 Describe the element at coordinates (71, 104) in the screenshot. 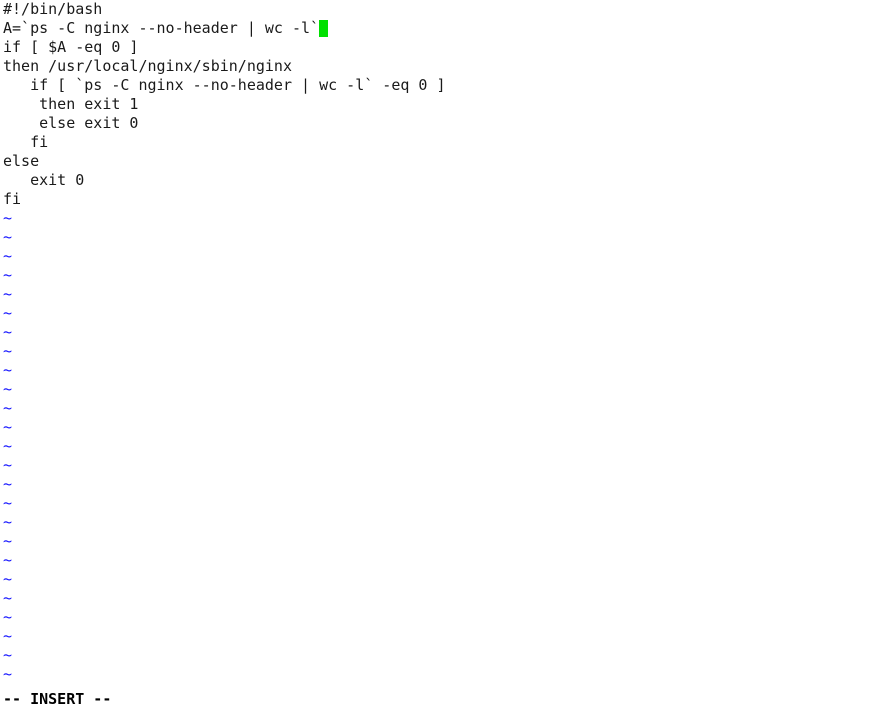

I see `line-text: then exit 1` at that location.